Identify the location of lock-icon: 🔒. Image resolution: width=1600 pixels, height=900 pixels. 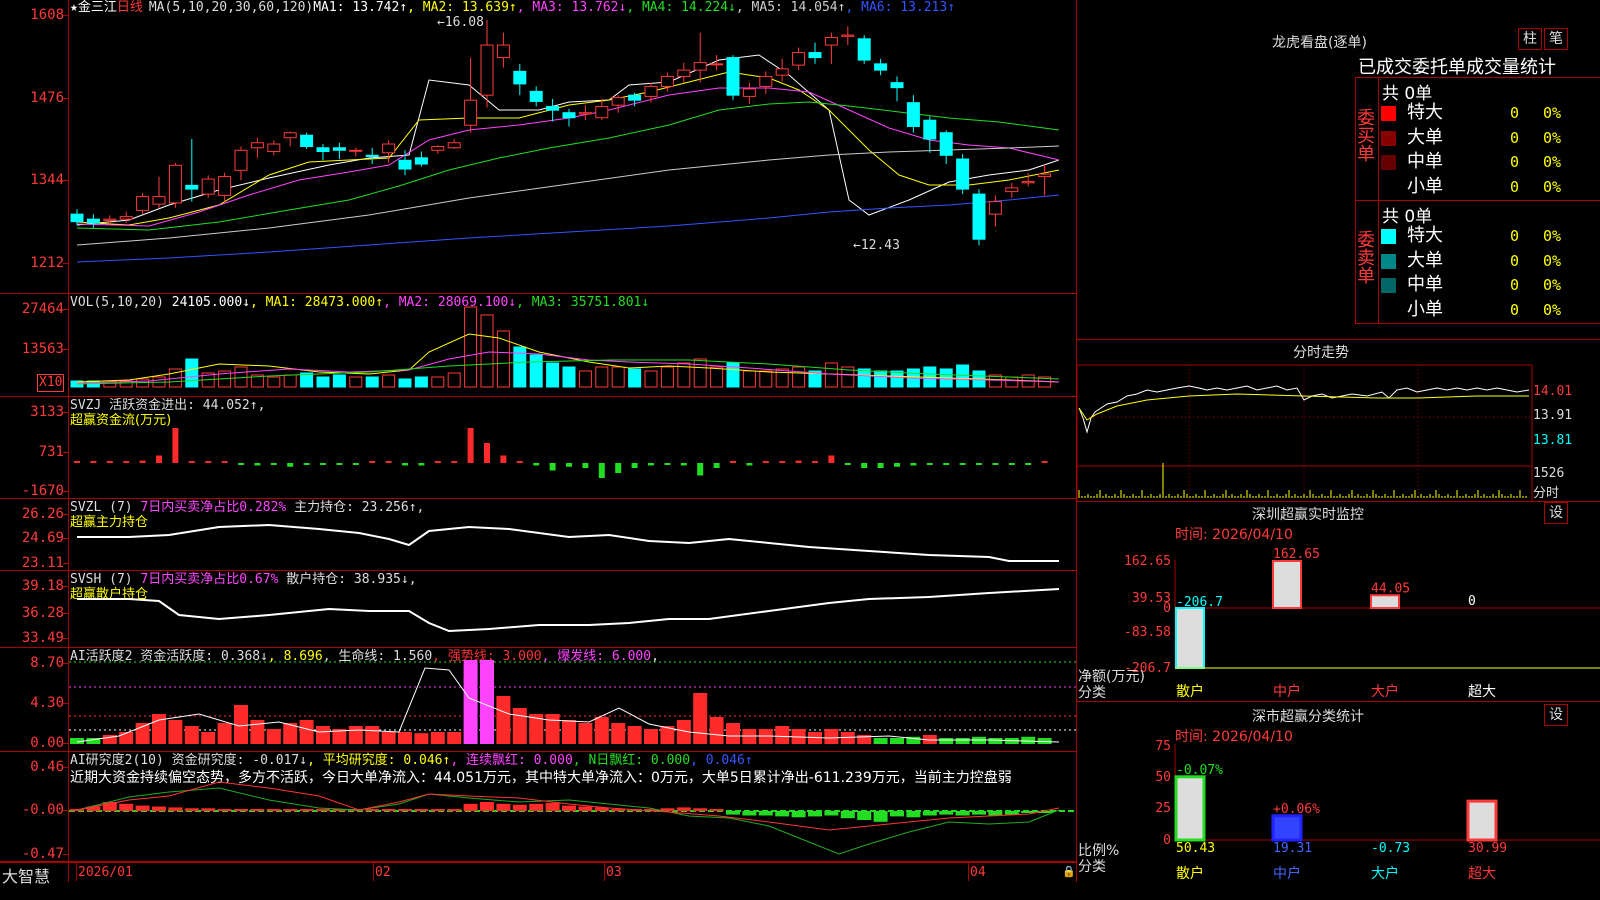
(1069, 871).